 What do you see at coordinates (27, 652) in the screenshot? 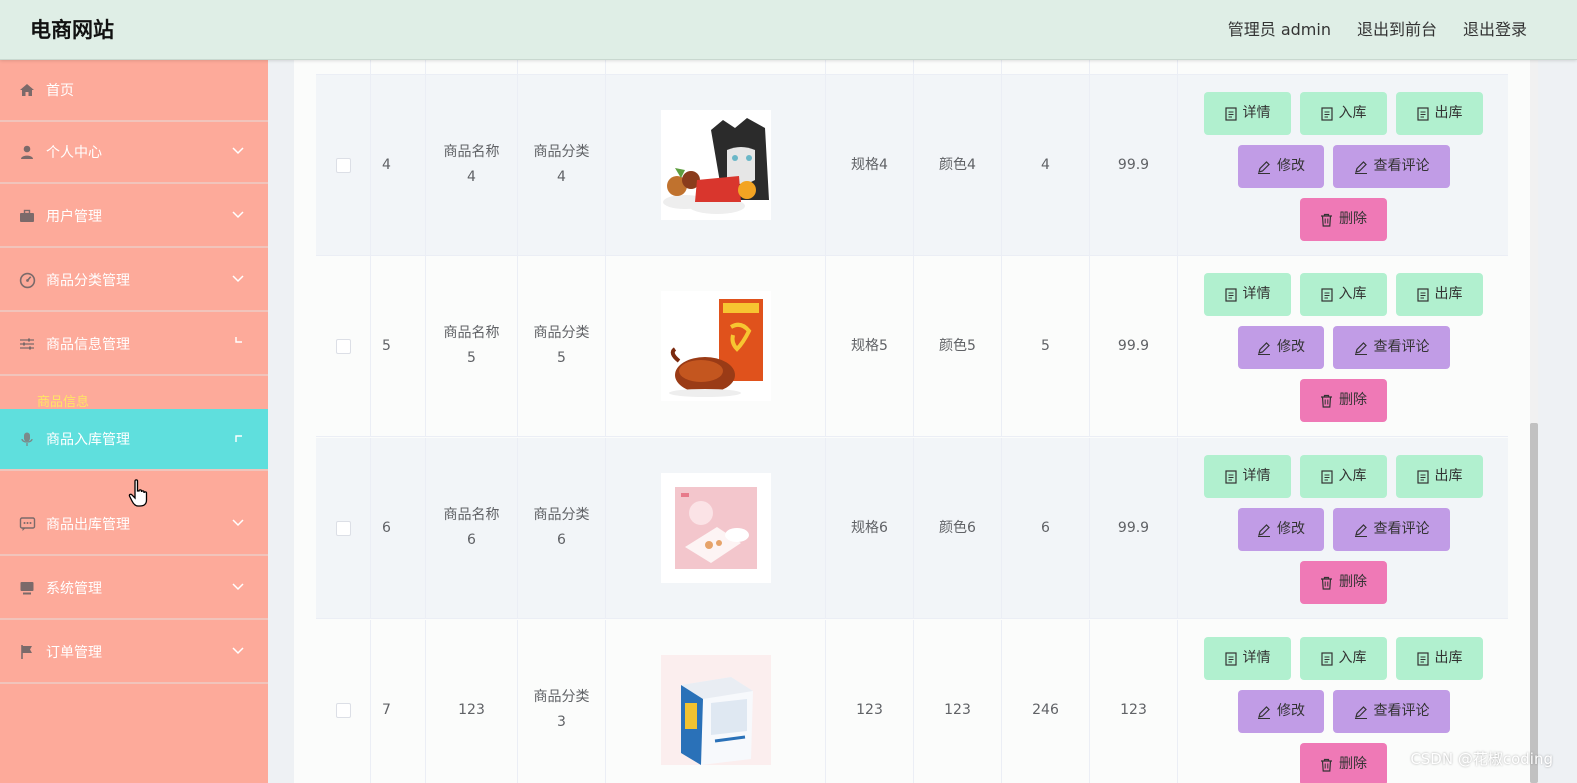
I see `flag-icon` at bounding box center [27, 652].